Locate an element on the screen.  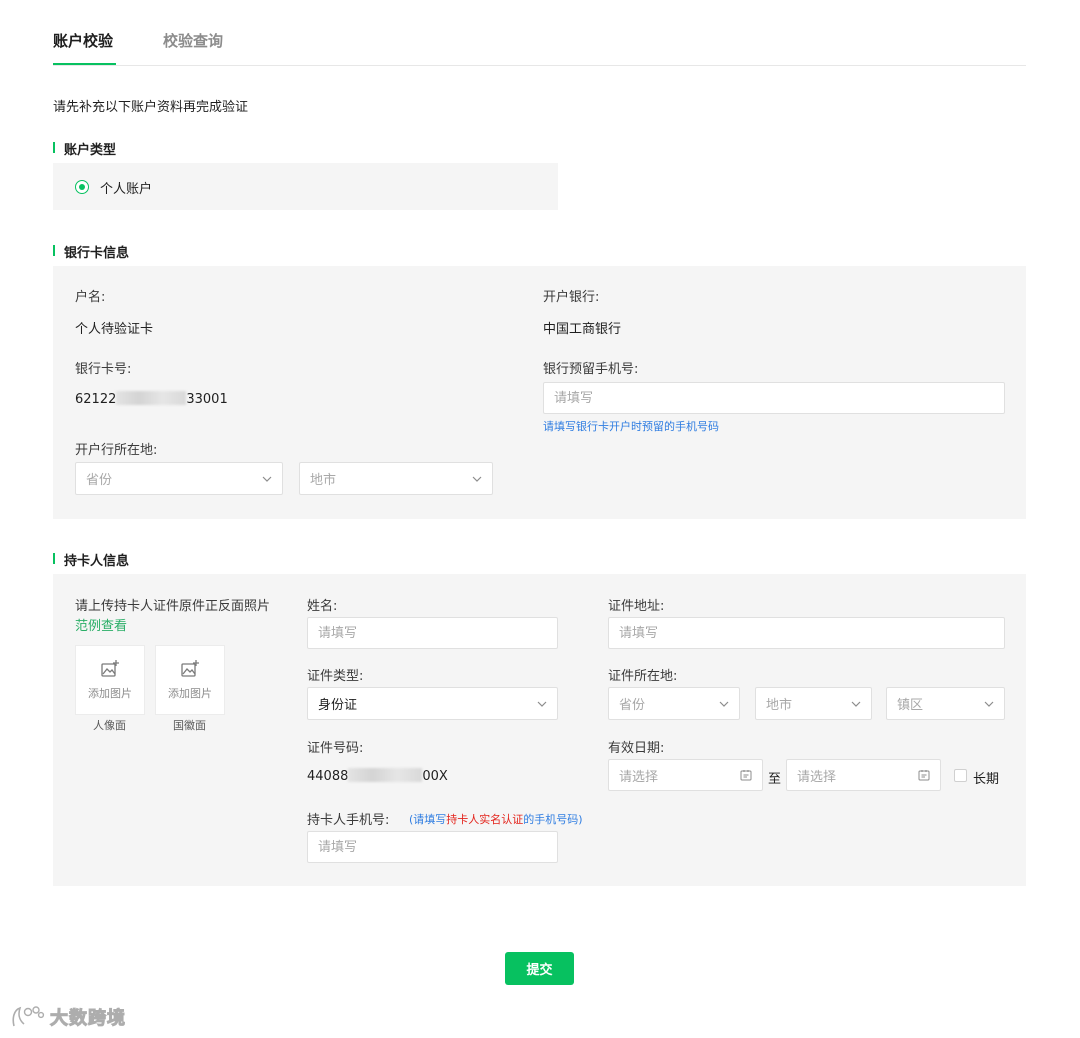
holder-phone-hint-post: 的手机号码) is located at coordinates (553, 819).